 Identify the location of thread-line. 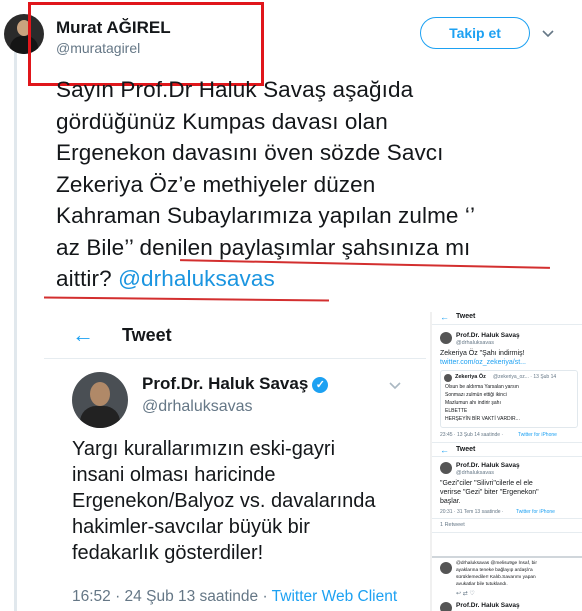
(15, 325).